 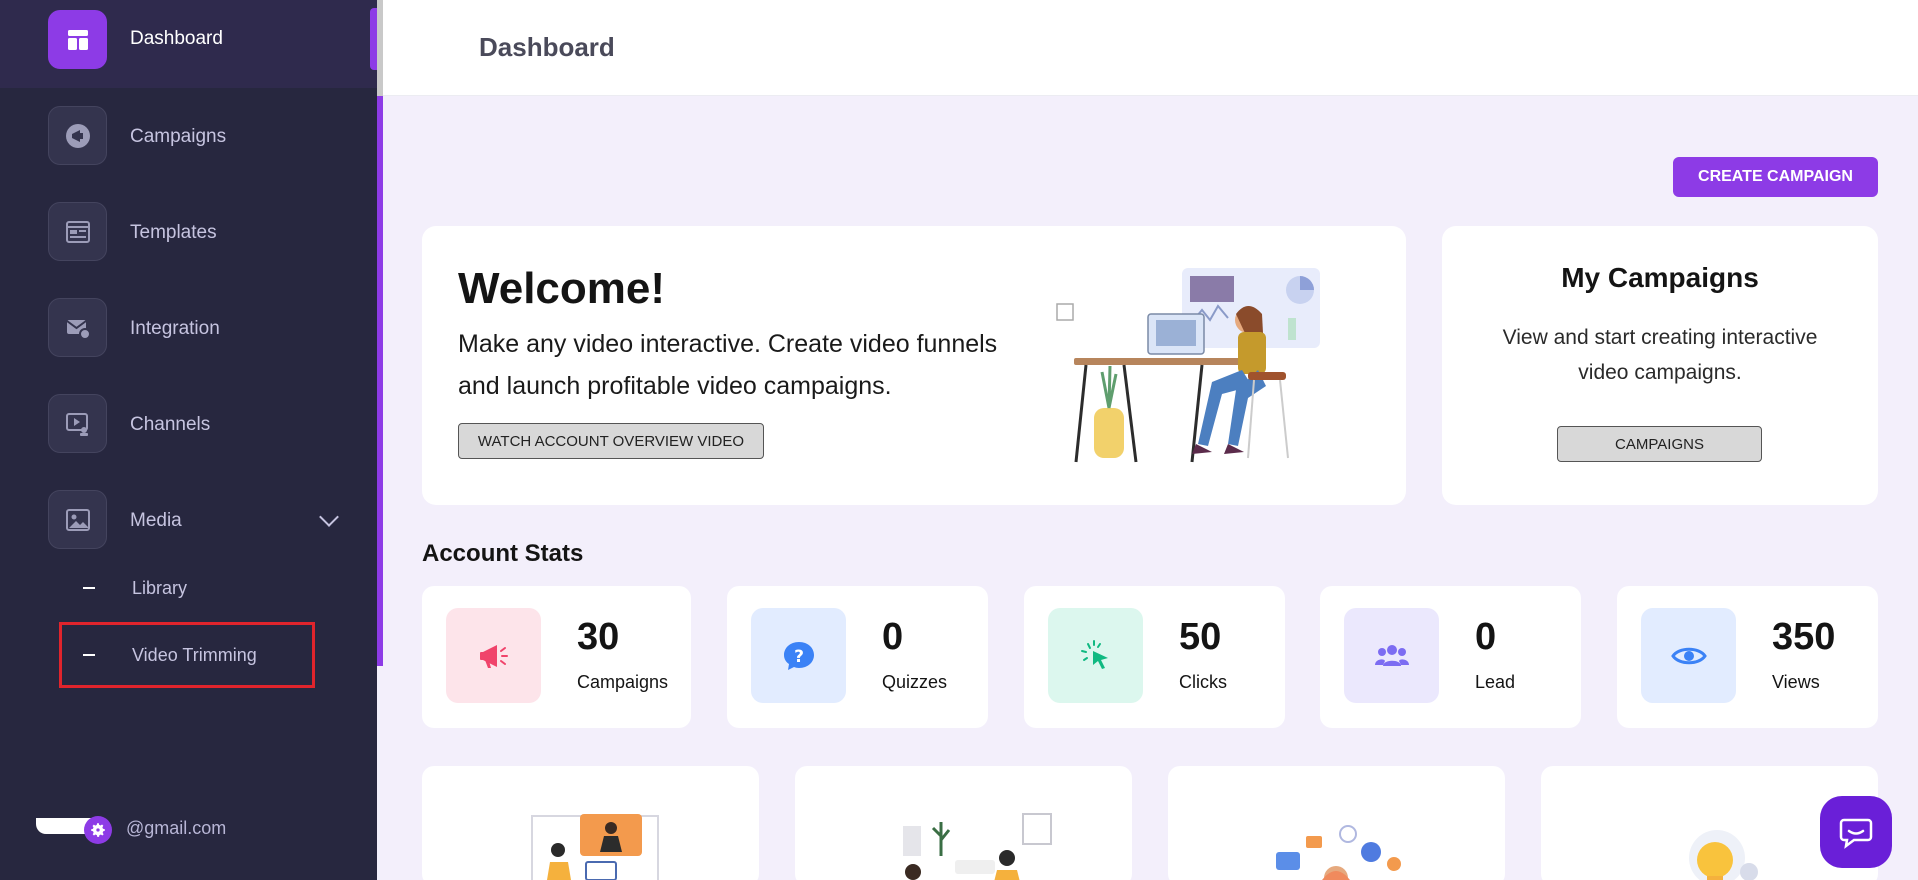 What do you see at coordinates (160, 587) in the screenshot?
I see `sidebar-subitem-label: Library` at bounding box center [160, 587].